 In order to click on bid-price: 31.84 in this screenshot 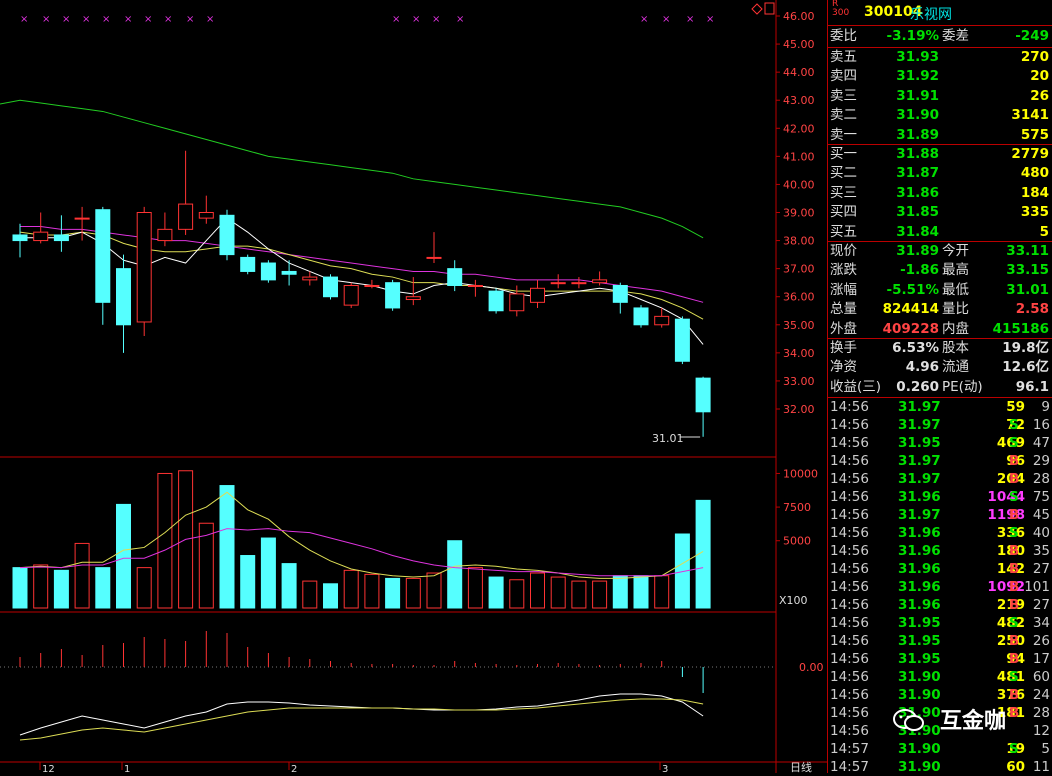, I will do `click(917, 231)`.